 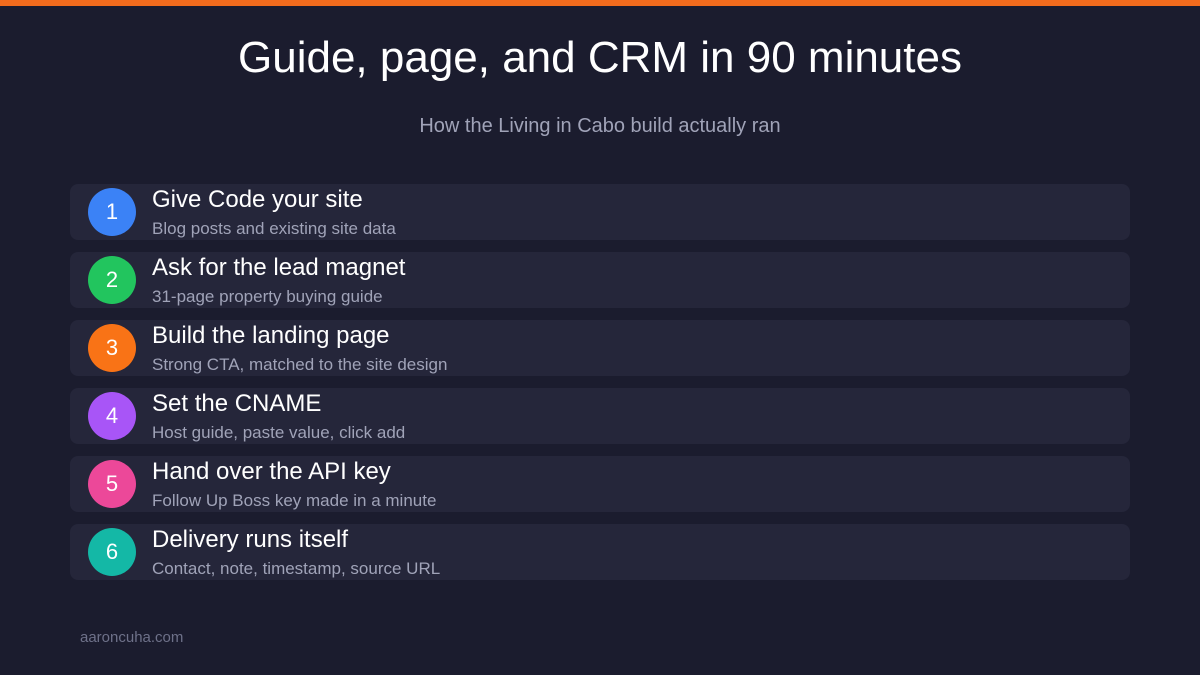 What do you see at coordinates (112, 348) in the screenshot?
I see `step-number-badge: 3` at bounding box center [112, 348].